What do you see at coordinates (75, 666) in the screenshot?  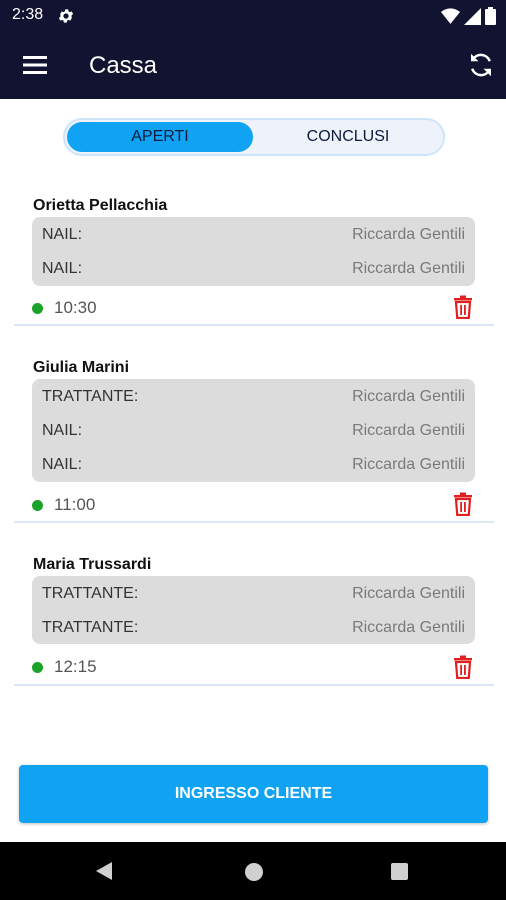 I see `appointment-time: 12:15` at bounding box center [75, 666].